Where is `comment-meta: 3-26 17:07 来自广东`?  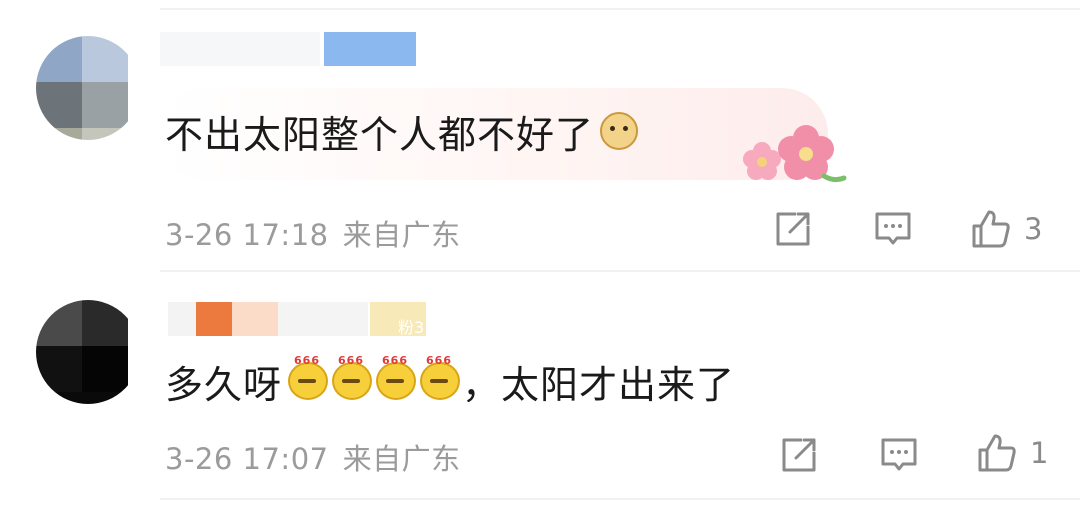 comment-meta: 3-26 17:07 来自广东 is located at coordinates (313, 457).